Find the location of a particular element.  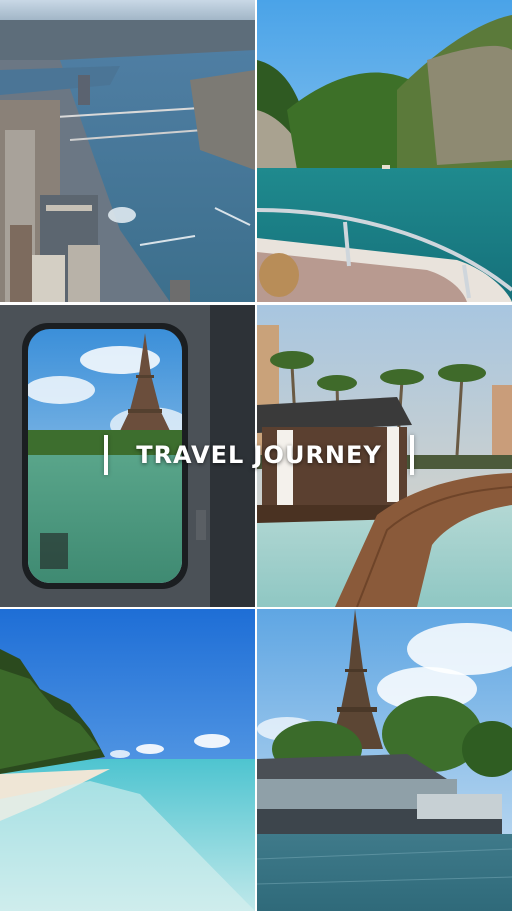

title-overlay: TRAVEL JOURNEY is located at coordinates (259, 455).